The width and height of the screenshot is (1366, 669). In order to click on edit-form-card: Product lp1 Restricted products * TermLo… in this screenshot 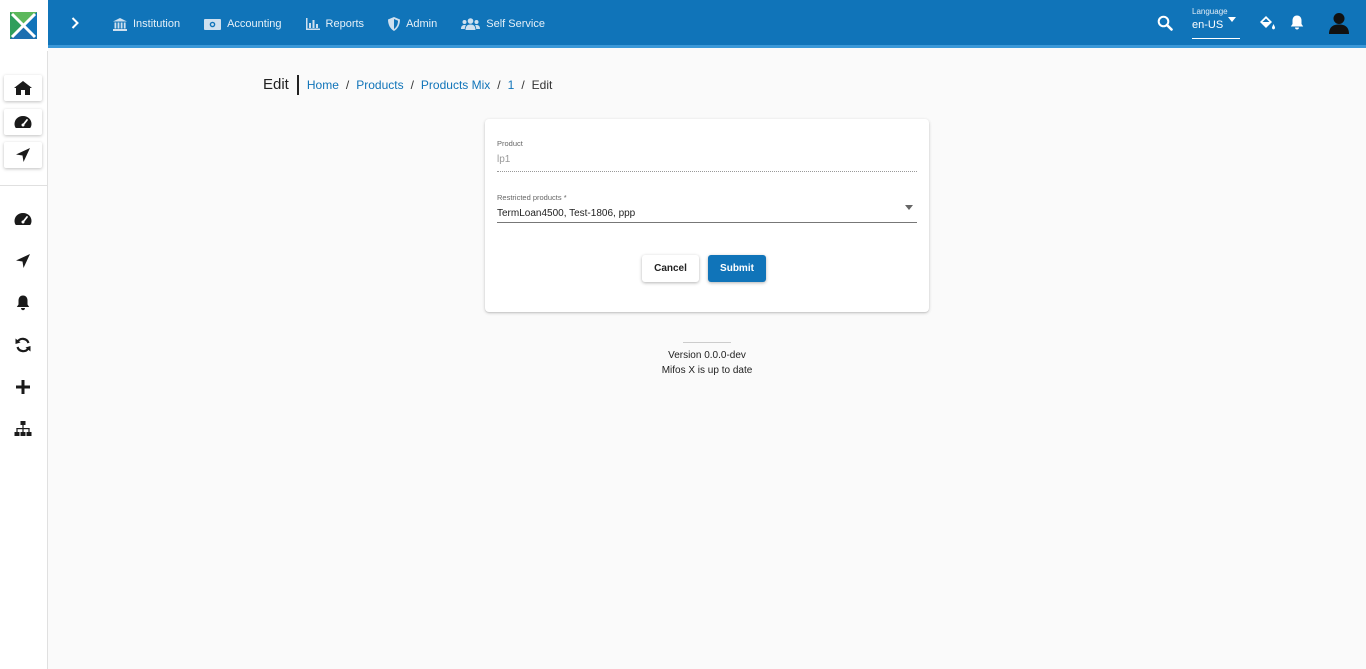, I will do `click(707, 215)`.